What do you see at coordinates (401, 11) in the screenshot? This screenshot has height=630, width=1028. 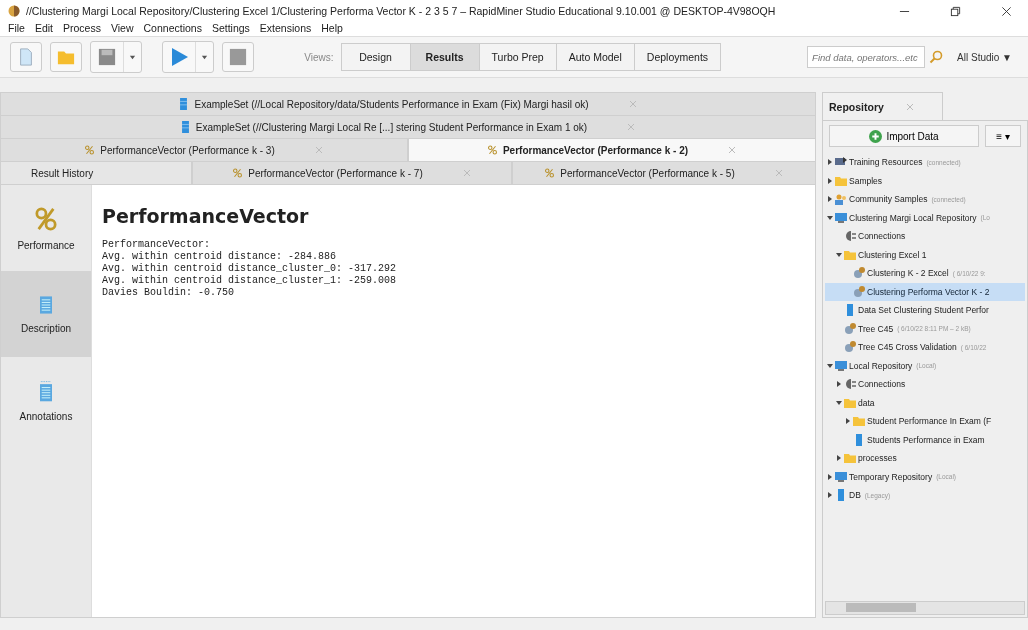 I see `window-title: //Clustering Margi Local Repository/Clustering Excel 1/Clustering Performa Vector K - 2 3 5 7 – RapidMiner Studio Educational 9.10.001 @ DESKTOP-4V98OQH` at bounding box center [401, 11].